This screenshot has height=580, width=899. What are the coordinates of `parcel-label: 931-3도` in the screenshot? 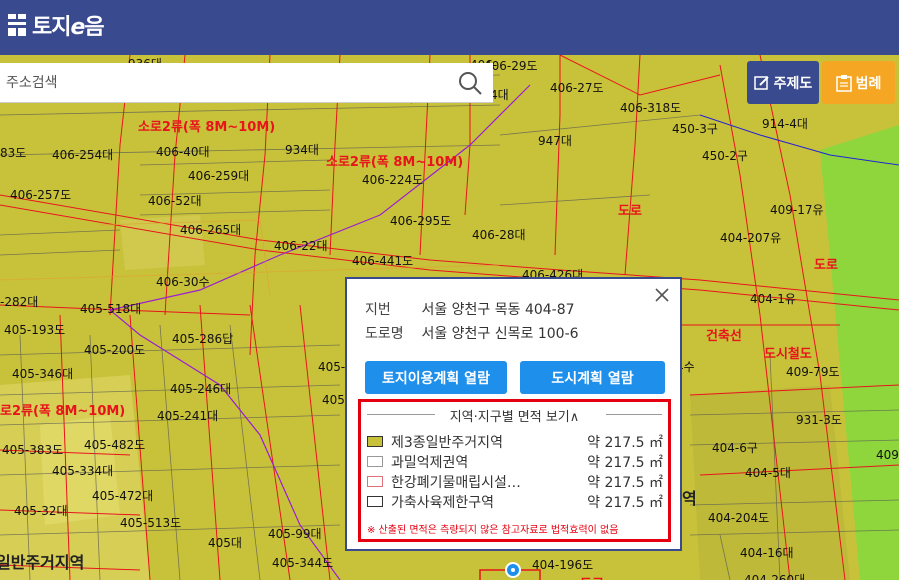 It's located at (819, 420).